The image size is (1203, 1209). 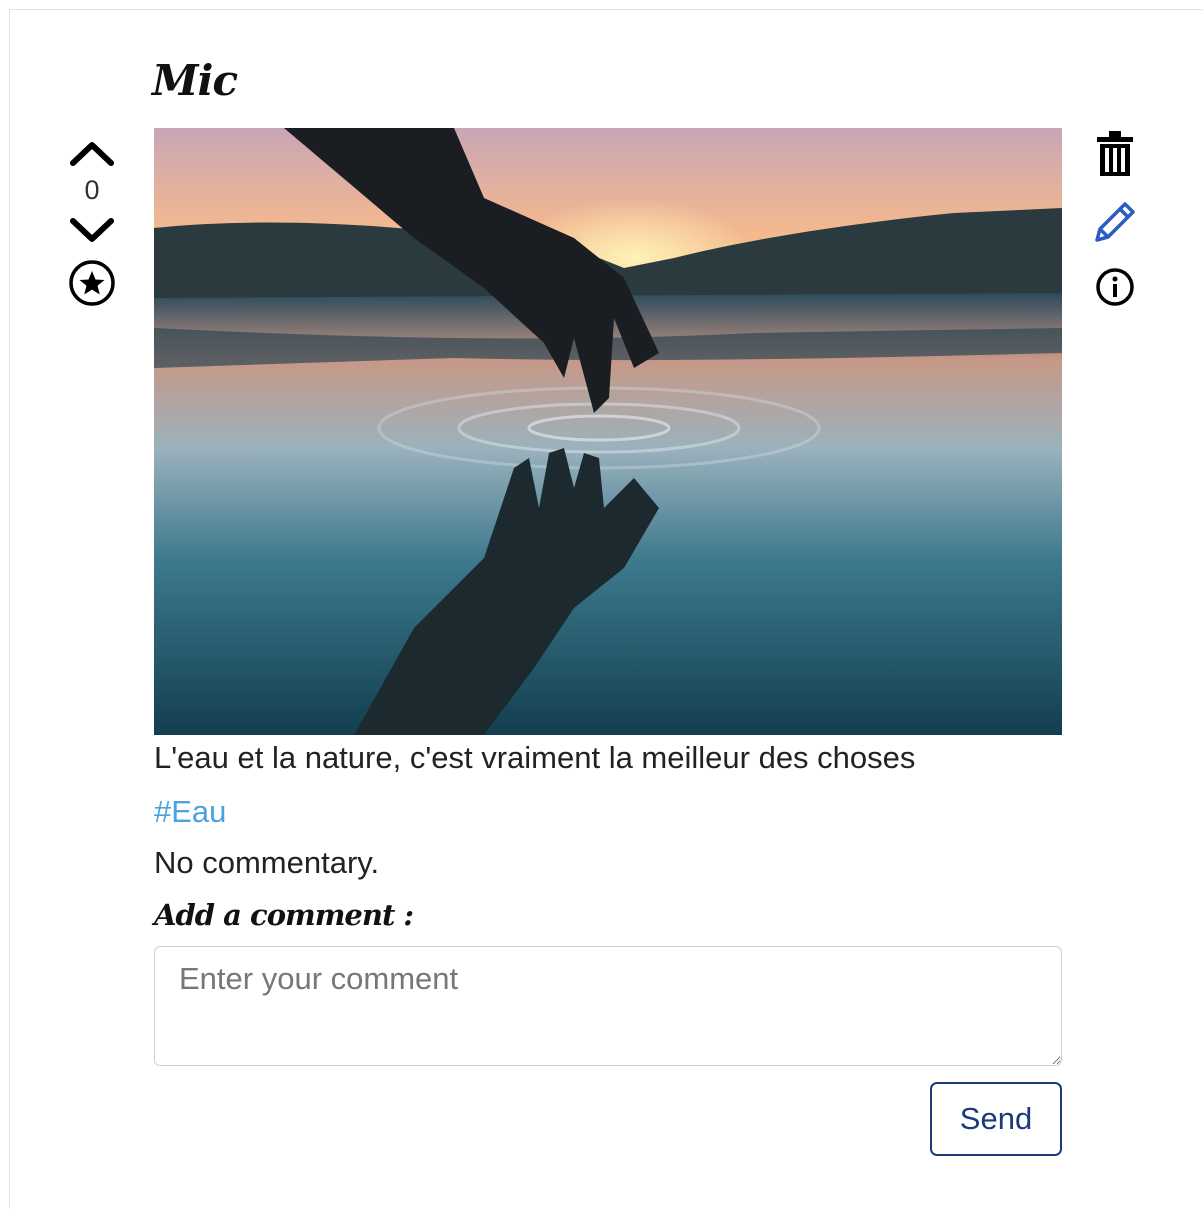 I want to click on comments-empty-text: No commentary., so click(x=267, y=862).